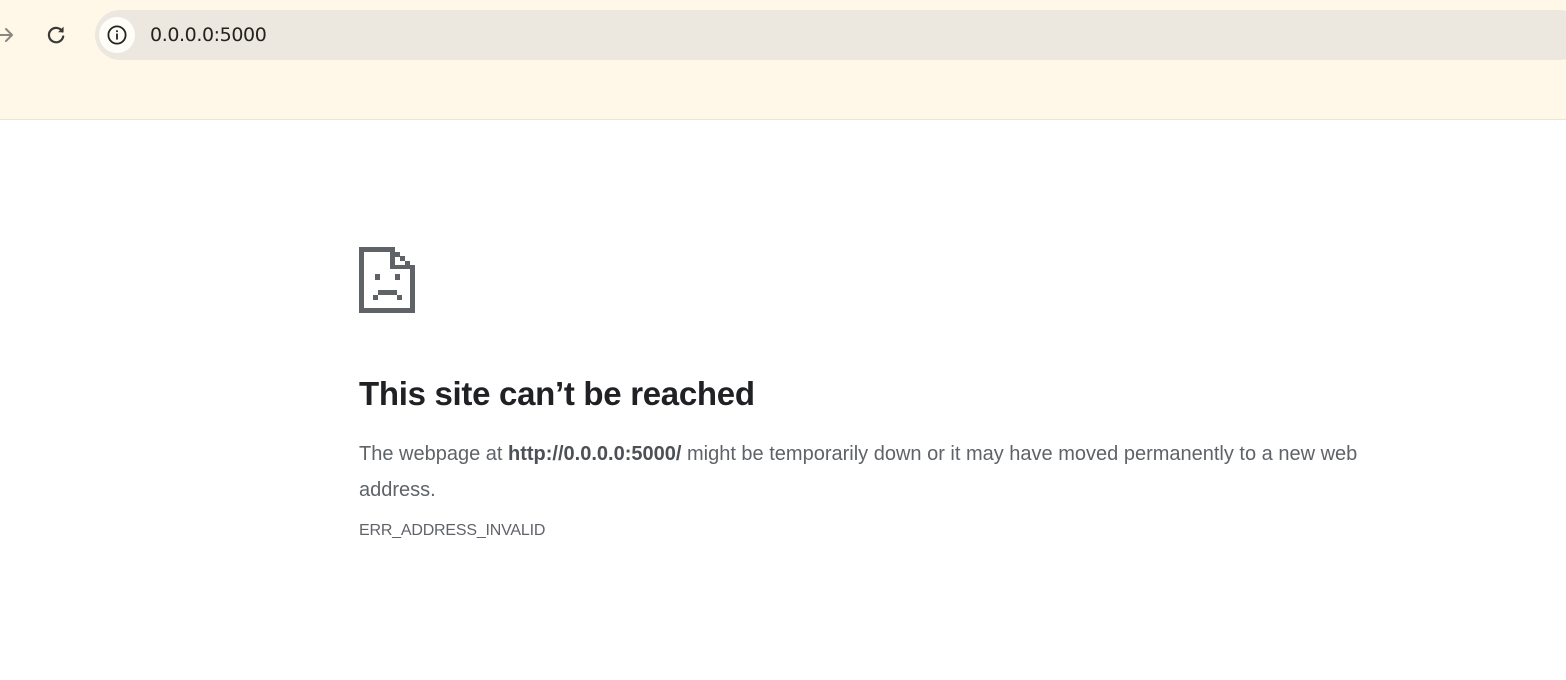 The image size is (1566, 680). Describe the element at coordinates (6, 35) in the screenshot. I see `arrow-right-icon` at that location.